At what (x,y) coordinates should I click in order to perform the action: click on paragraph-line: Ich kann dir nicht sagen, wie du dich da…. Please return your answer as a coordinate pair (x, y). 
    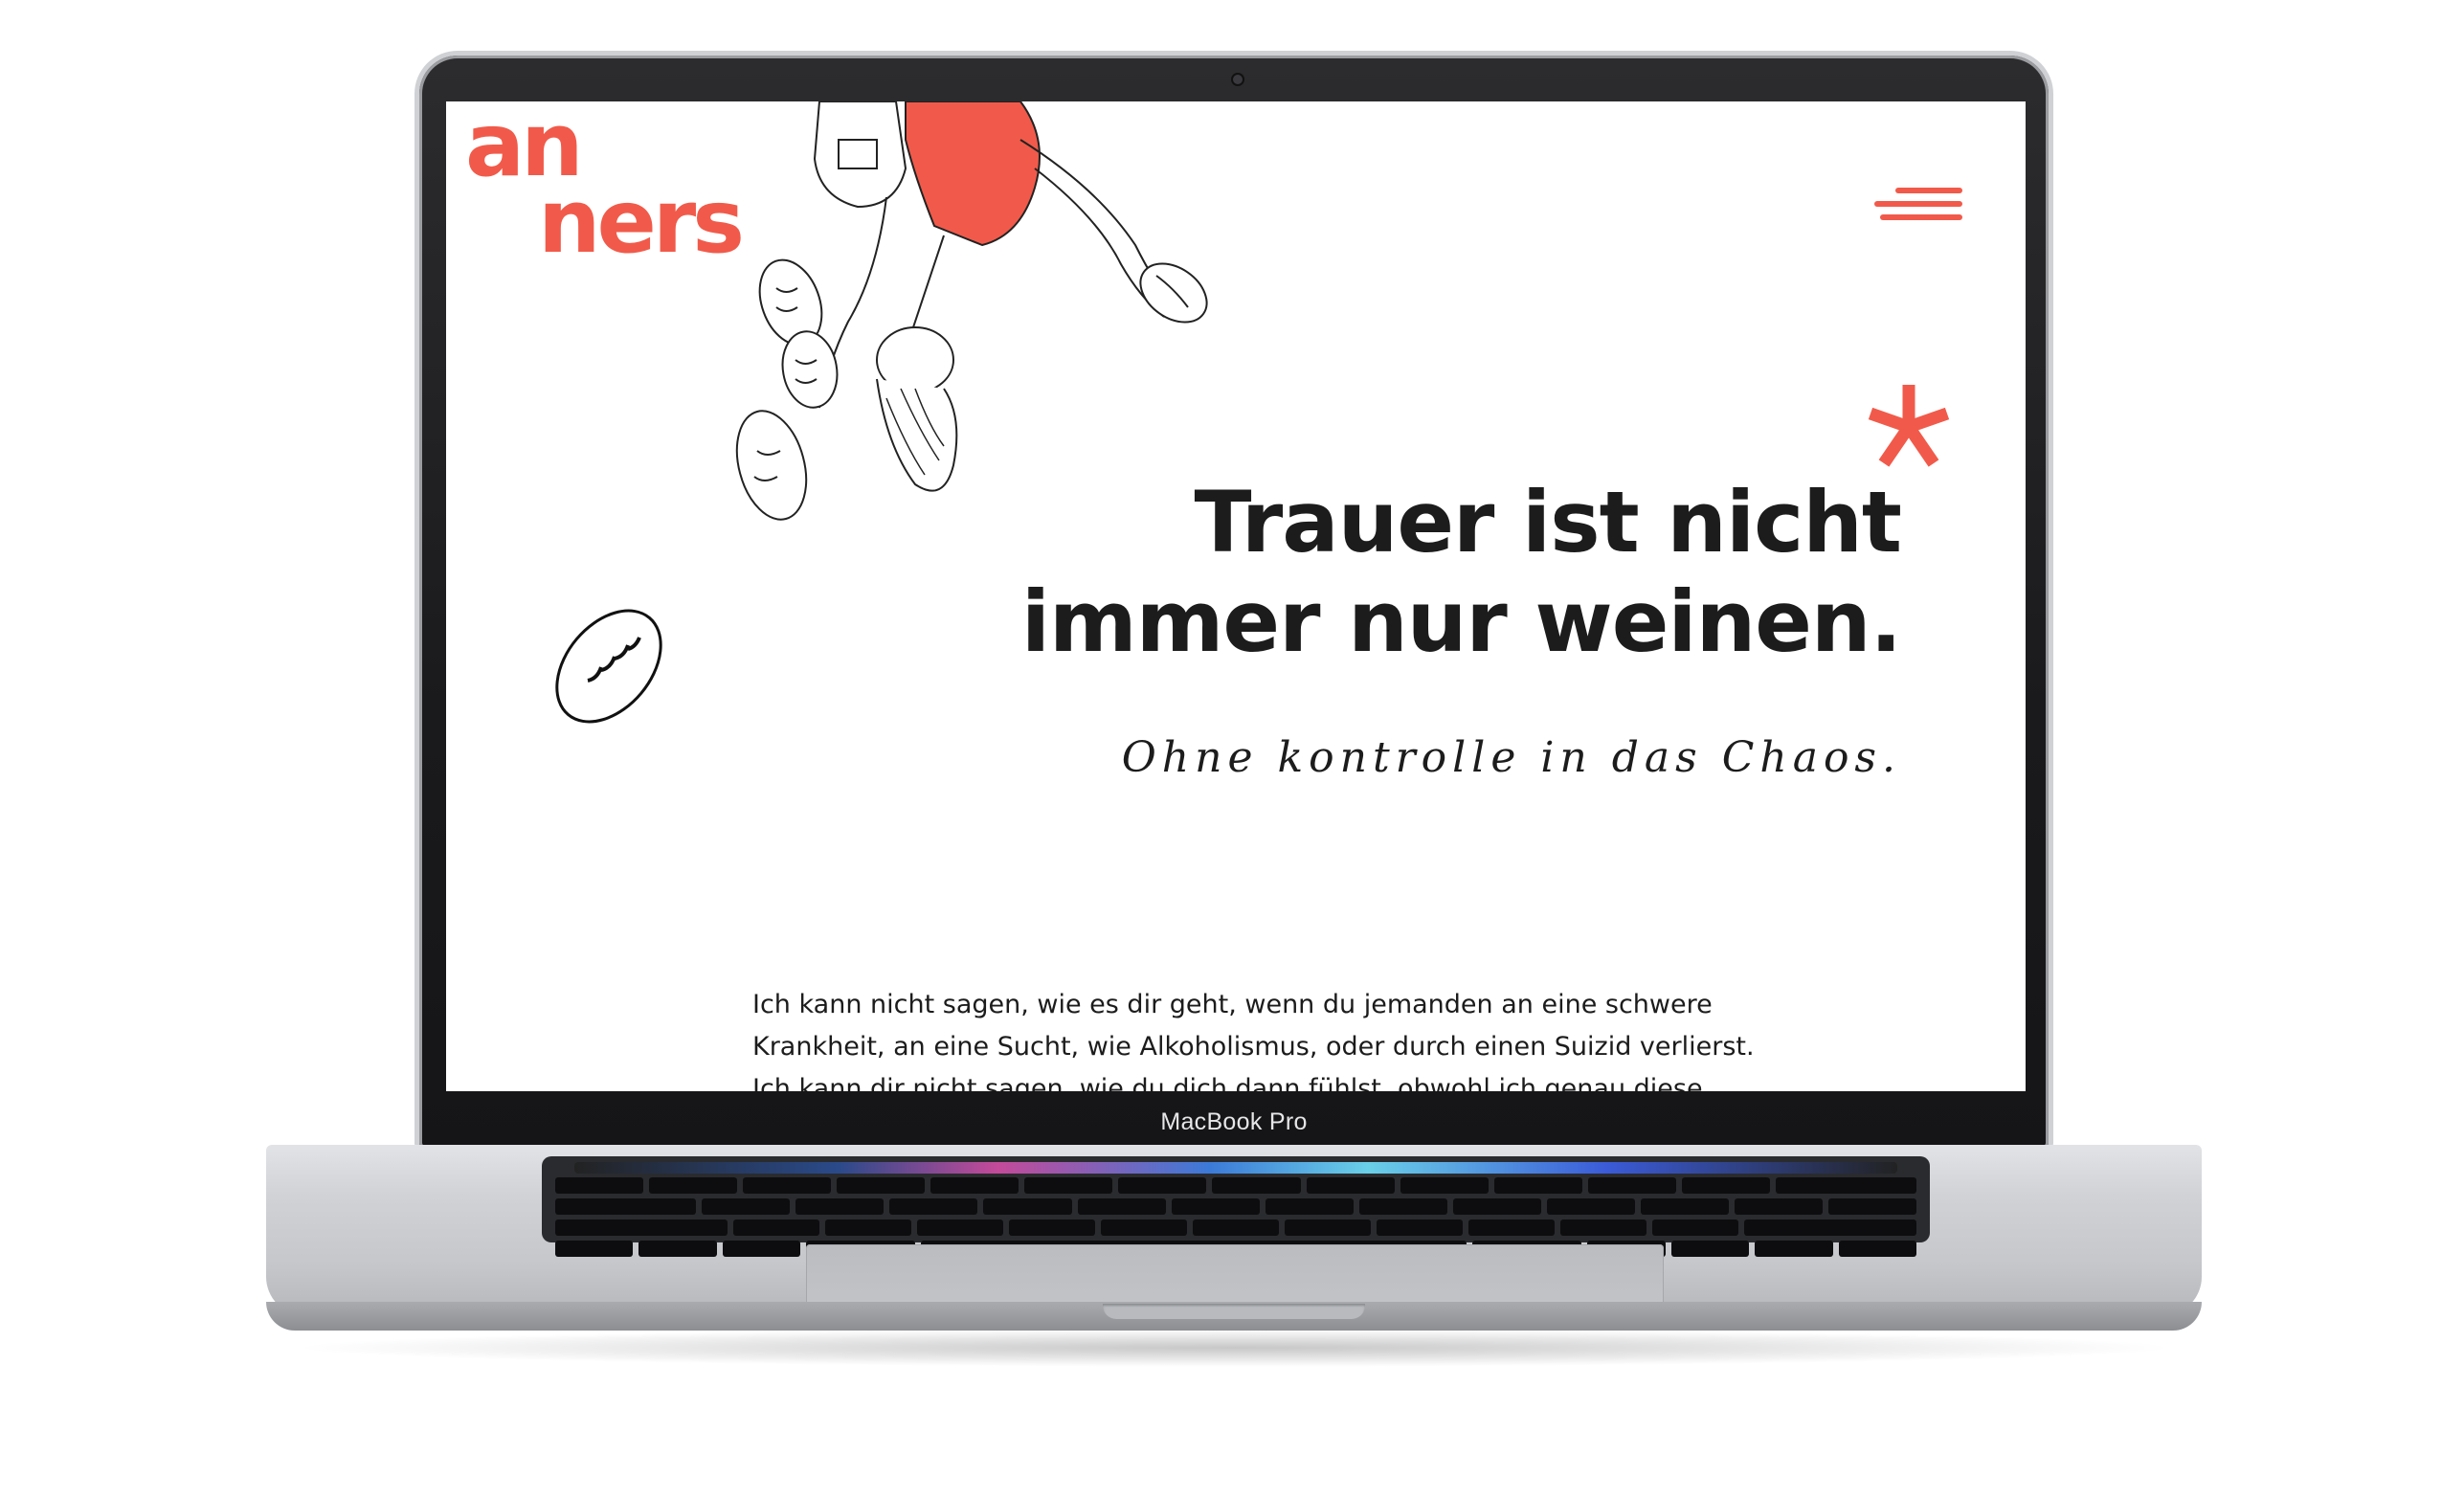
    Looking at the image, I should click on (1227, 1082).